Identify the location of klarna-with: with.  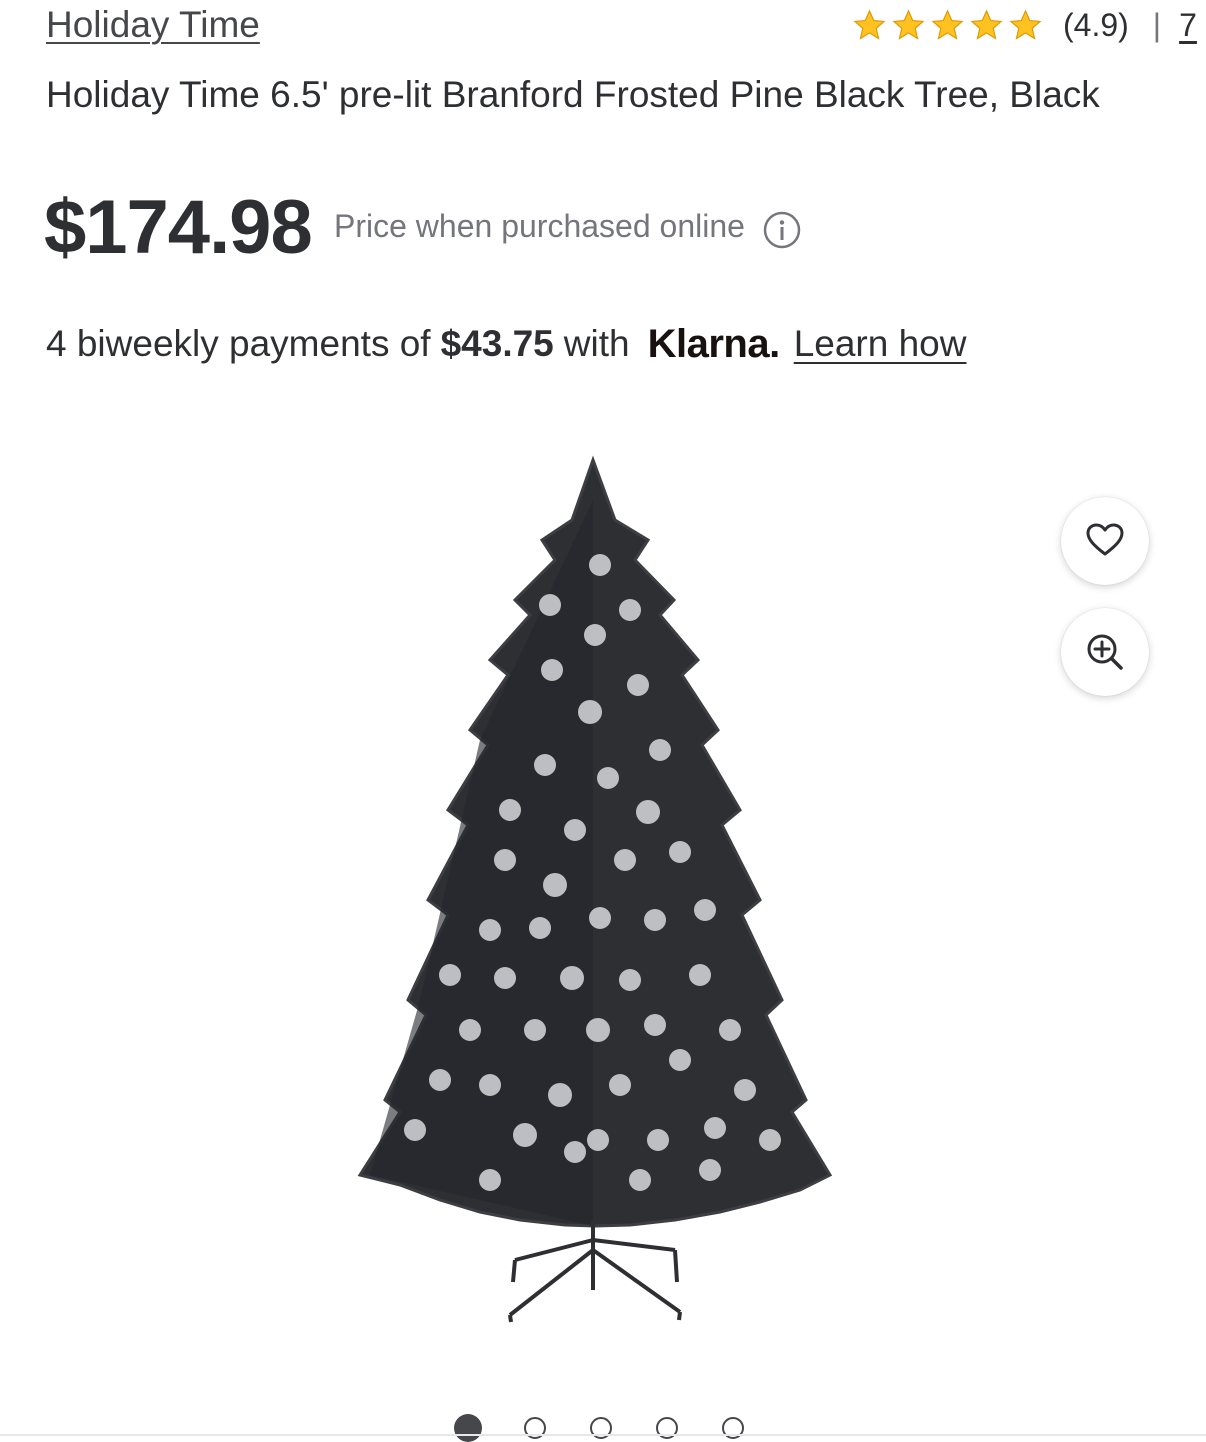
(596, 343).